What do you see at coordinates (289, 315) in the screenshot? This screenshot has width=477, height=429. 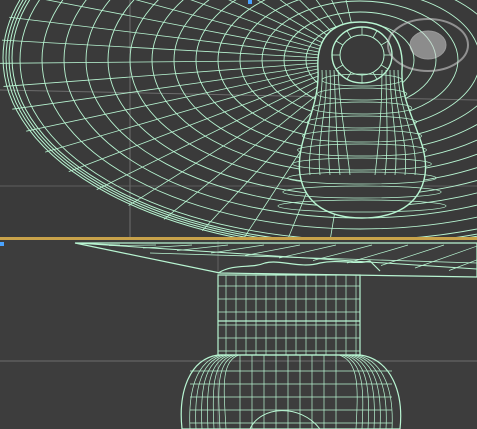 I see `neck-body` at bounding box center [289, 315].